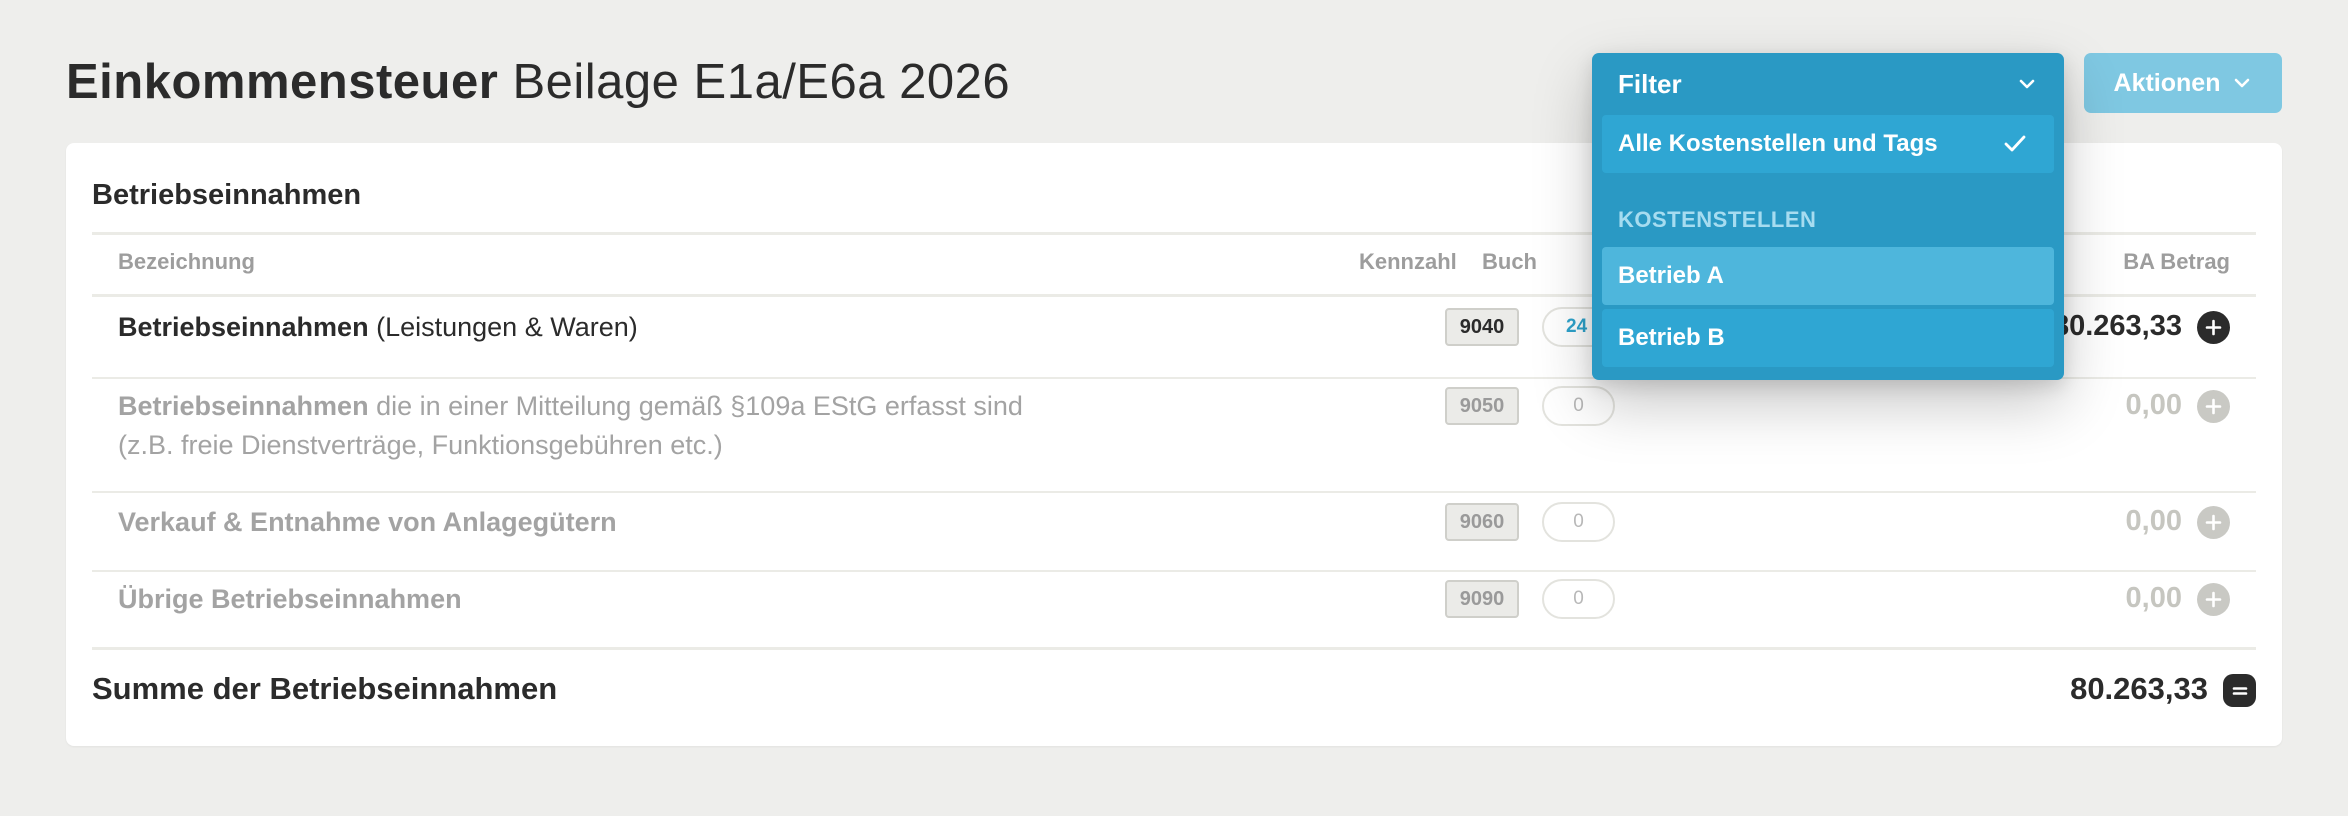 The image size is (2348, 816). I want to click on table-row: Übrige Betriebseinnahmen 9090 0 0,00, so click(1174, 609).